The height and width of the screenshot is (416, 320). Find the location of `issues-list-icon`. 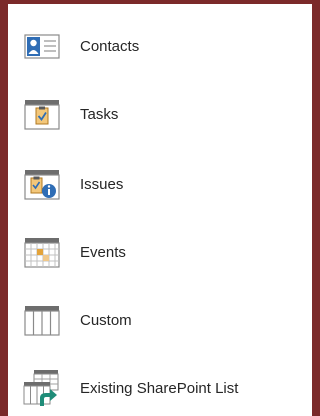

issues-list-icon is located at coordinates (42, 185).